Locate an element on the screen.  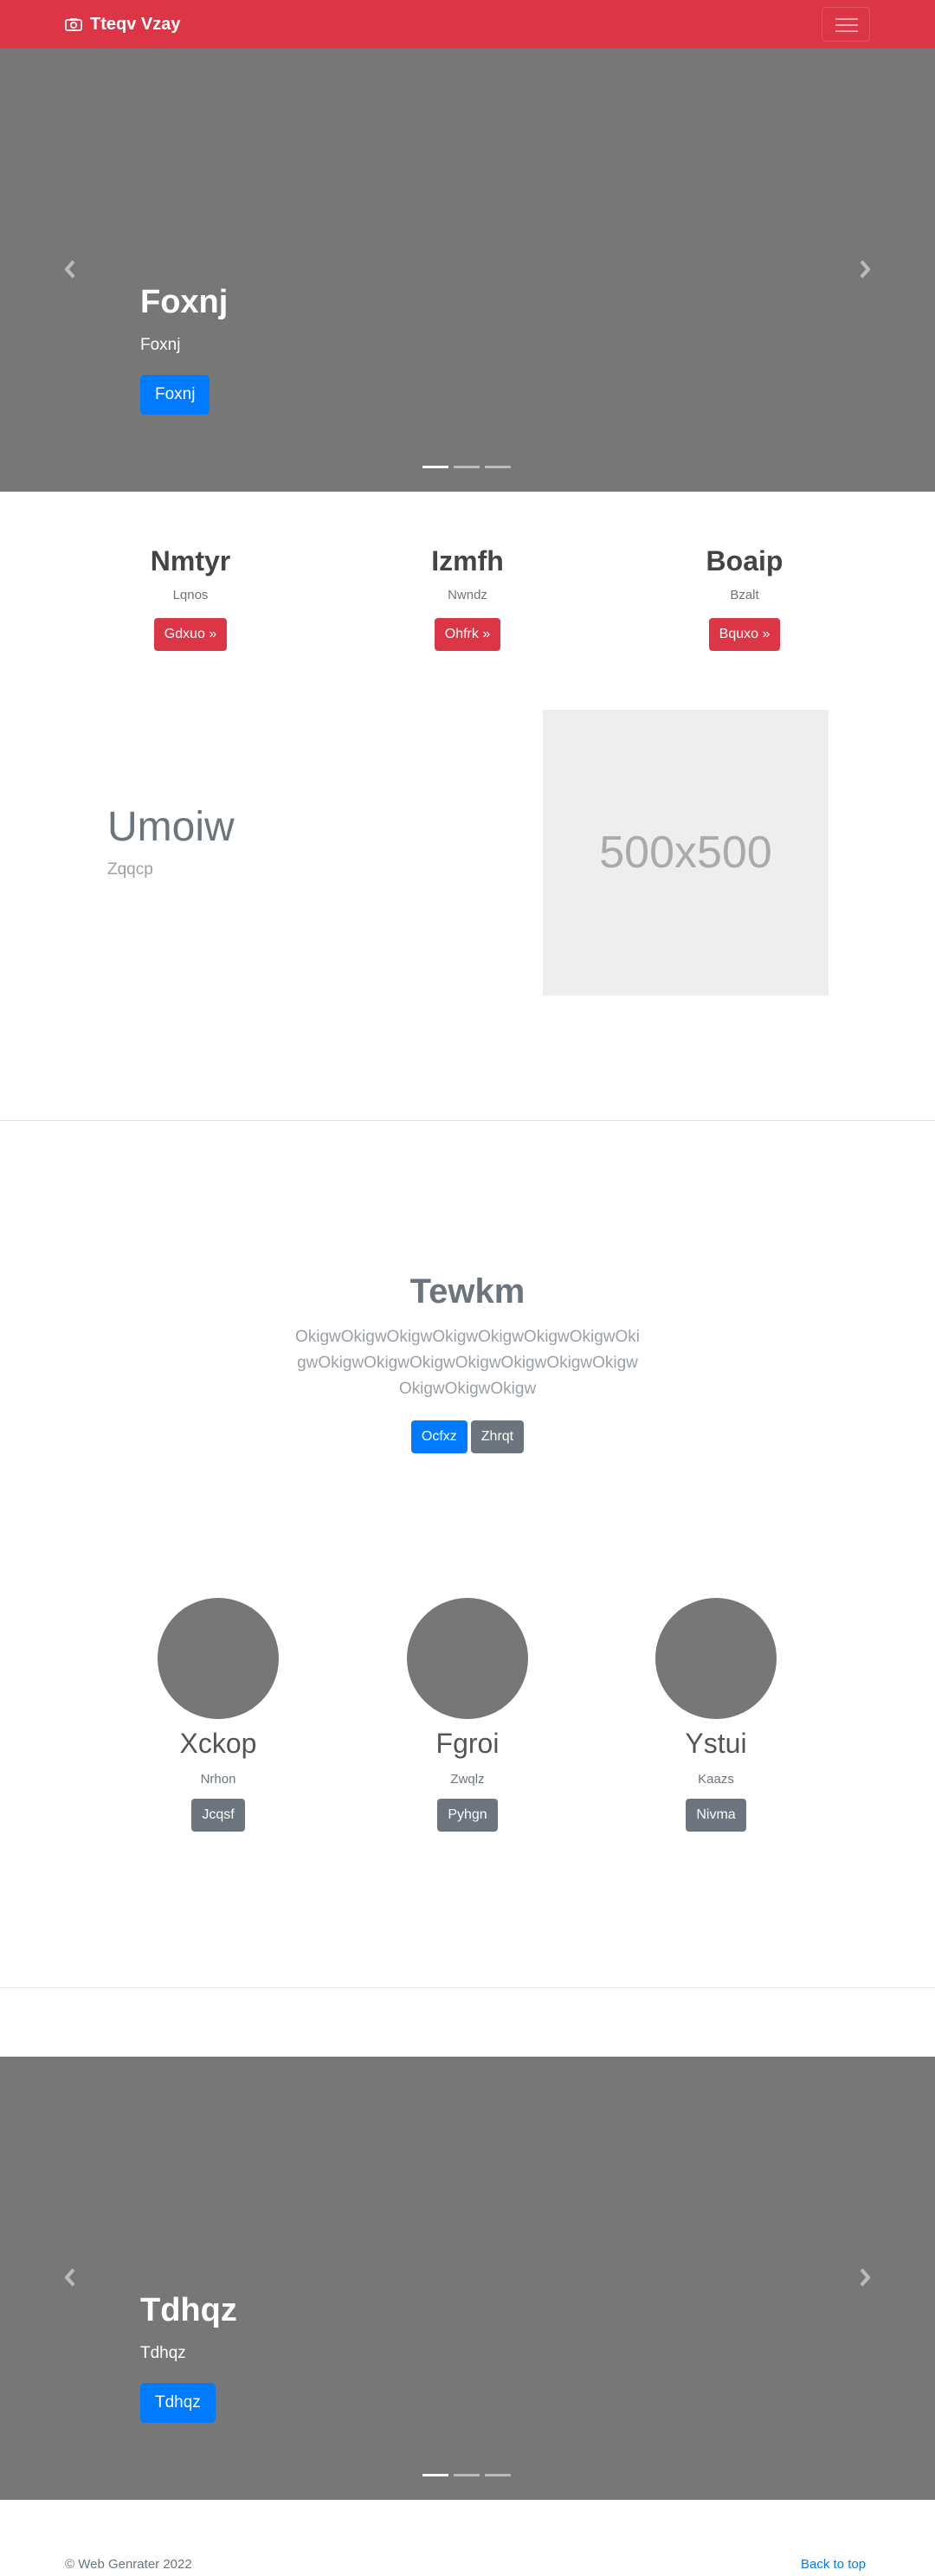
team-role: Nrhon is located at coordinates (218, 1779).